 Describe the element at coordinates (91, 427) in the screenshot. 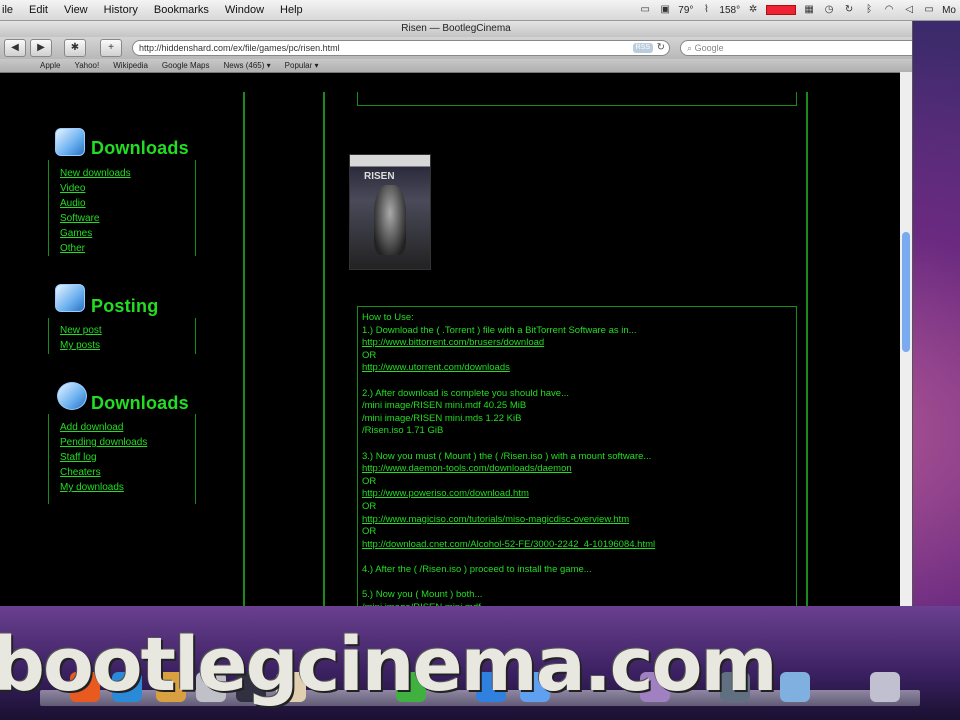

I see `sidebar-link-add-download: Add download` at that location.